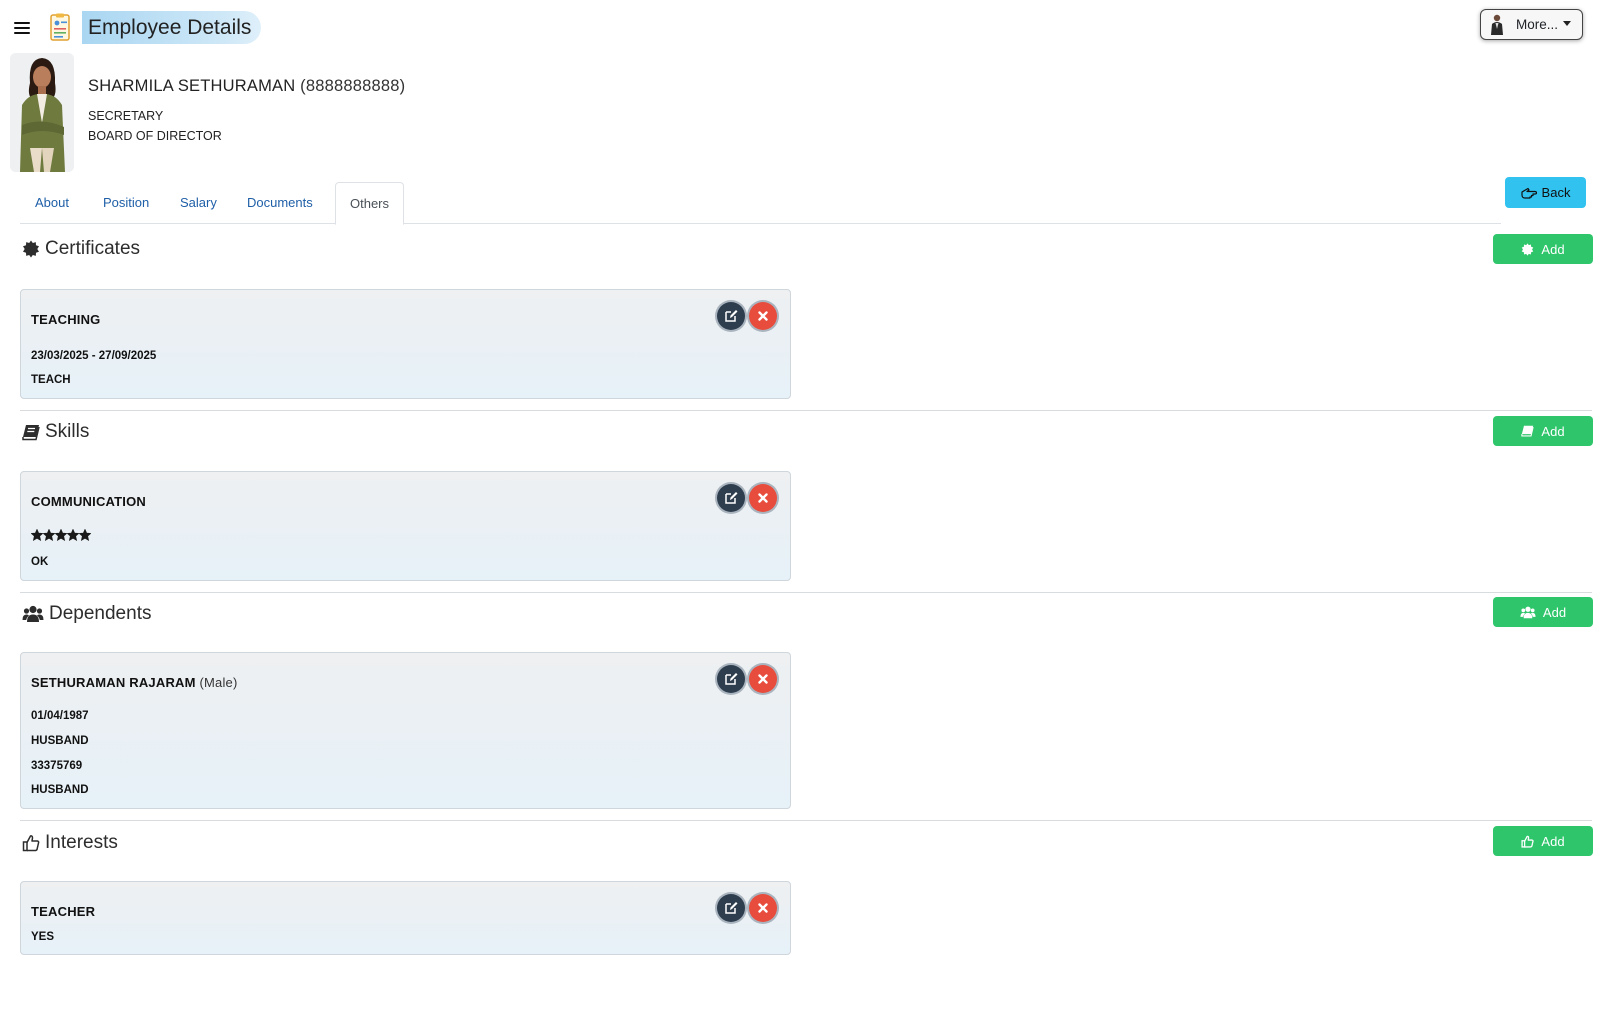 The height and width of the screenshot is (1013, 1605). I want to click on skill-note: OK, so click(40, 562).